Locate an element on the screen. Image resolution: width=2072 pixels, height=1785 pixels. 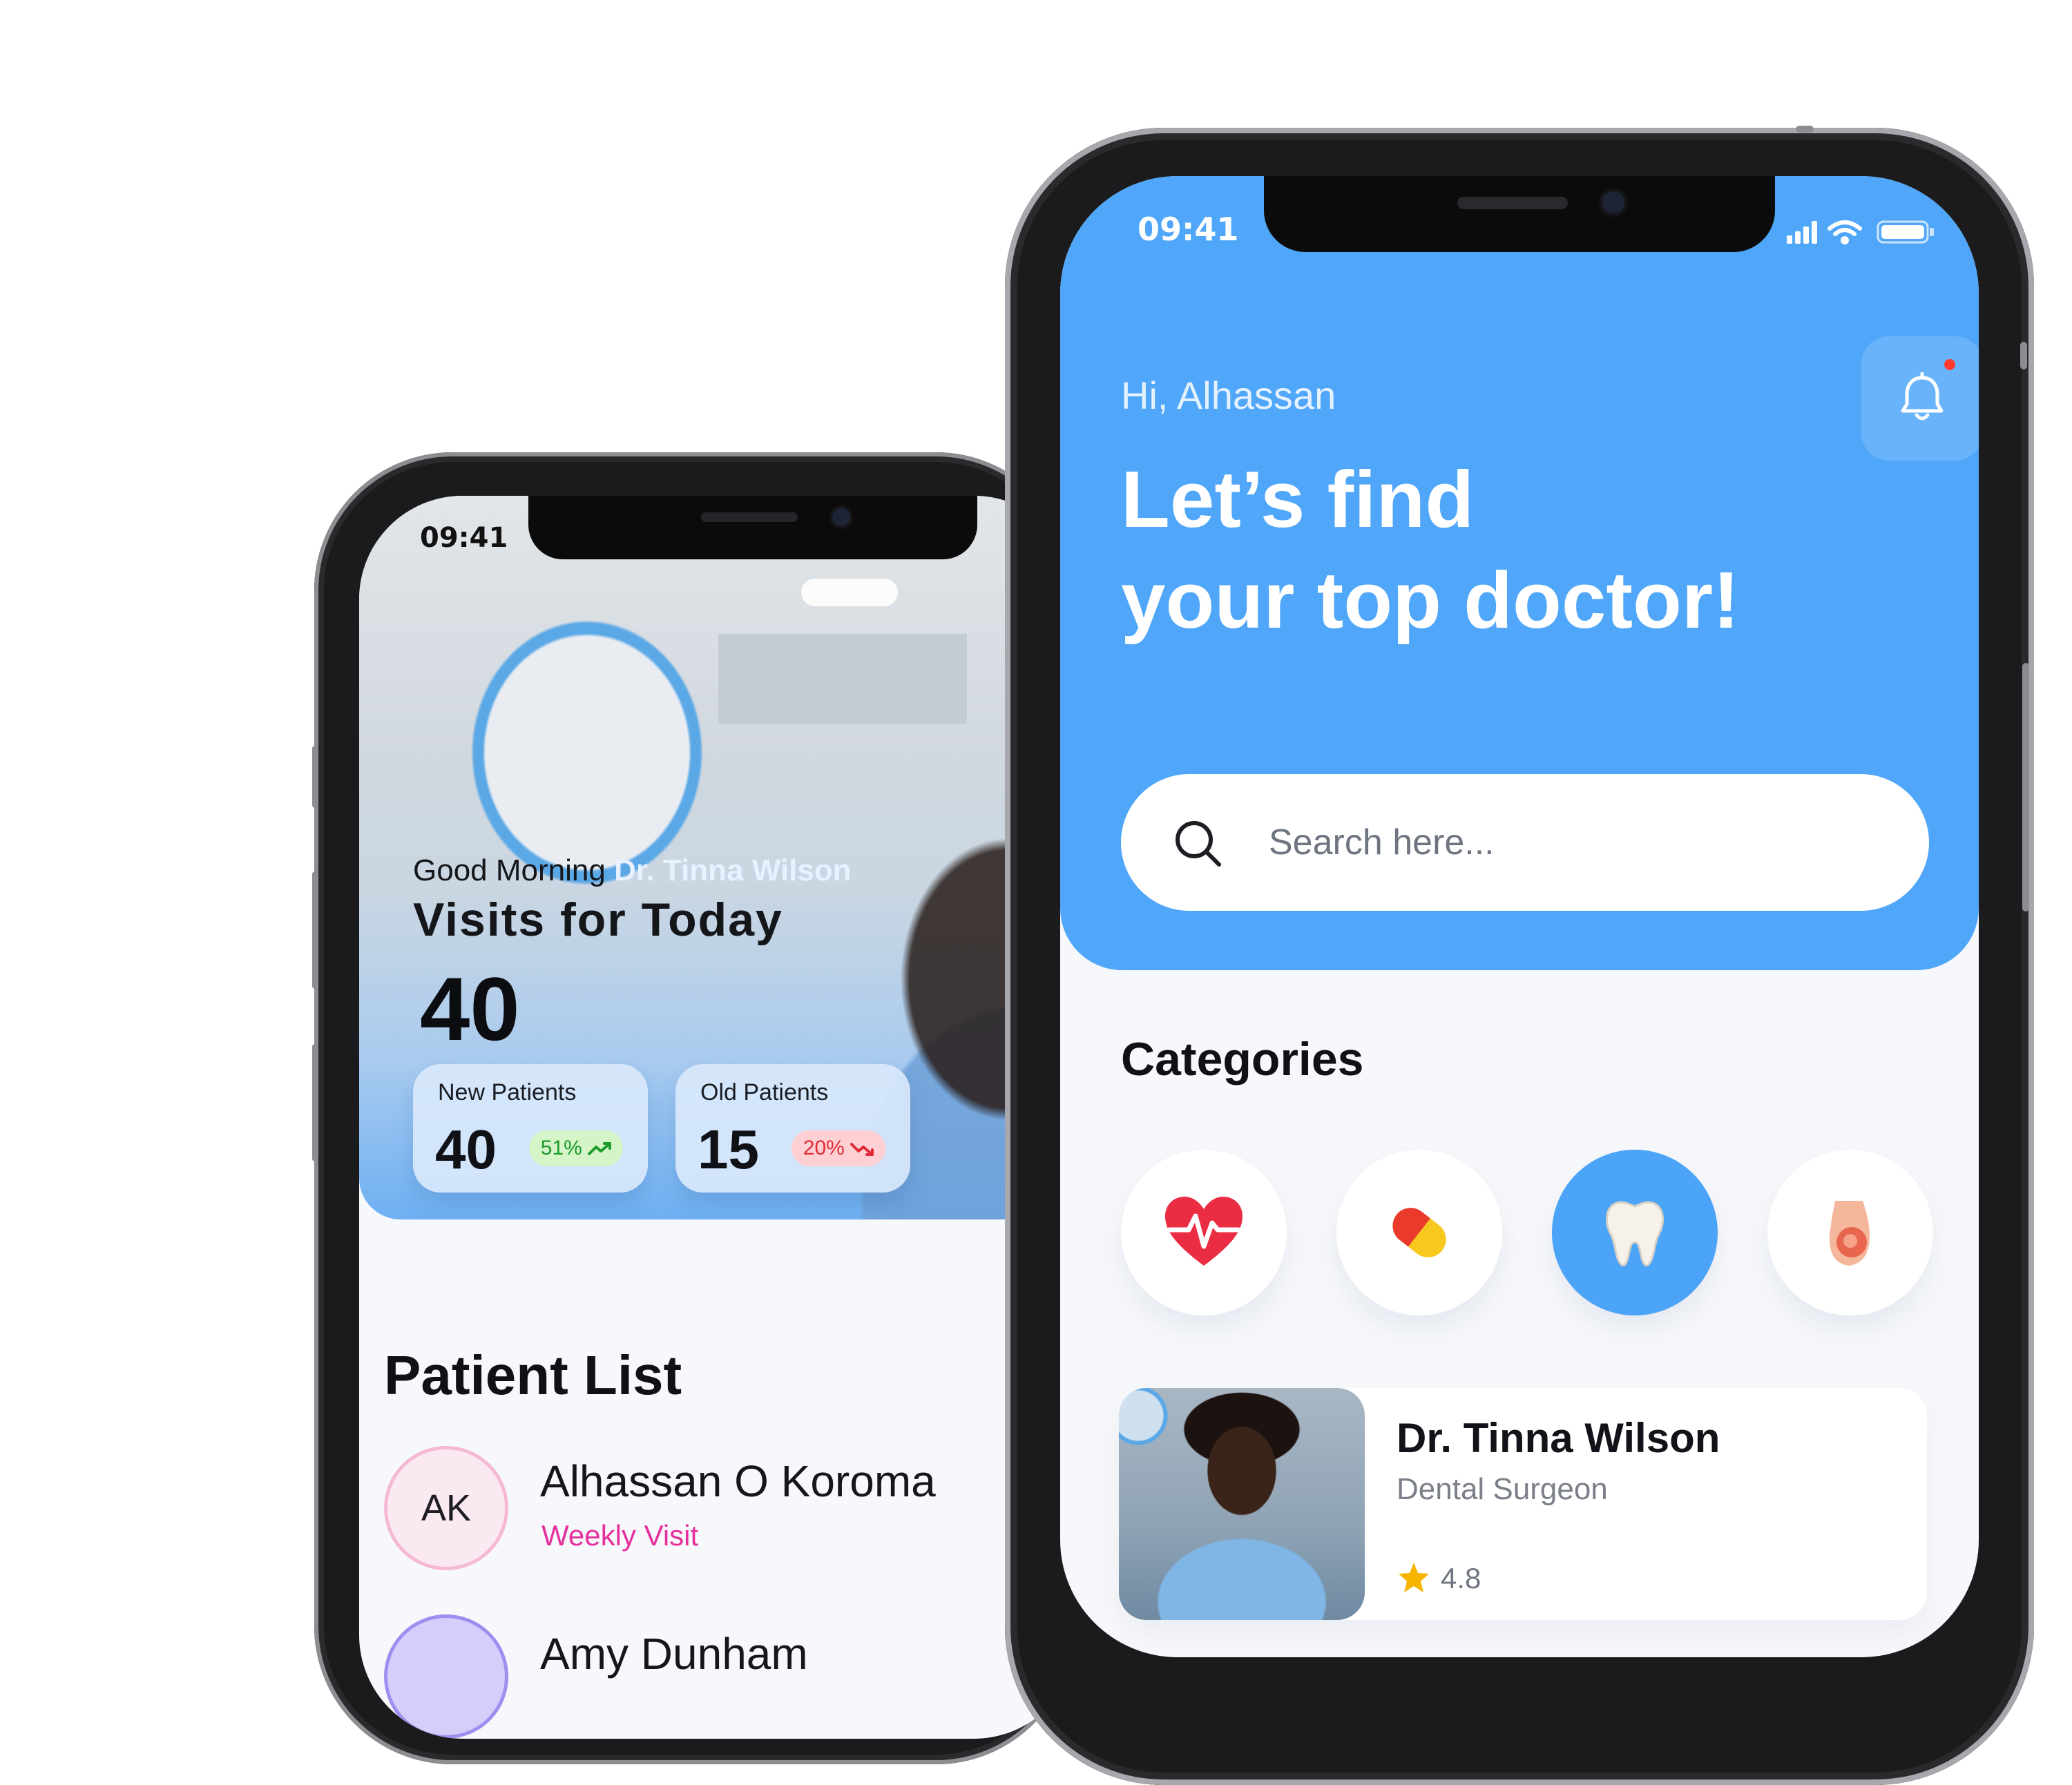
category-dental is located at coordinates (1635, 1232).